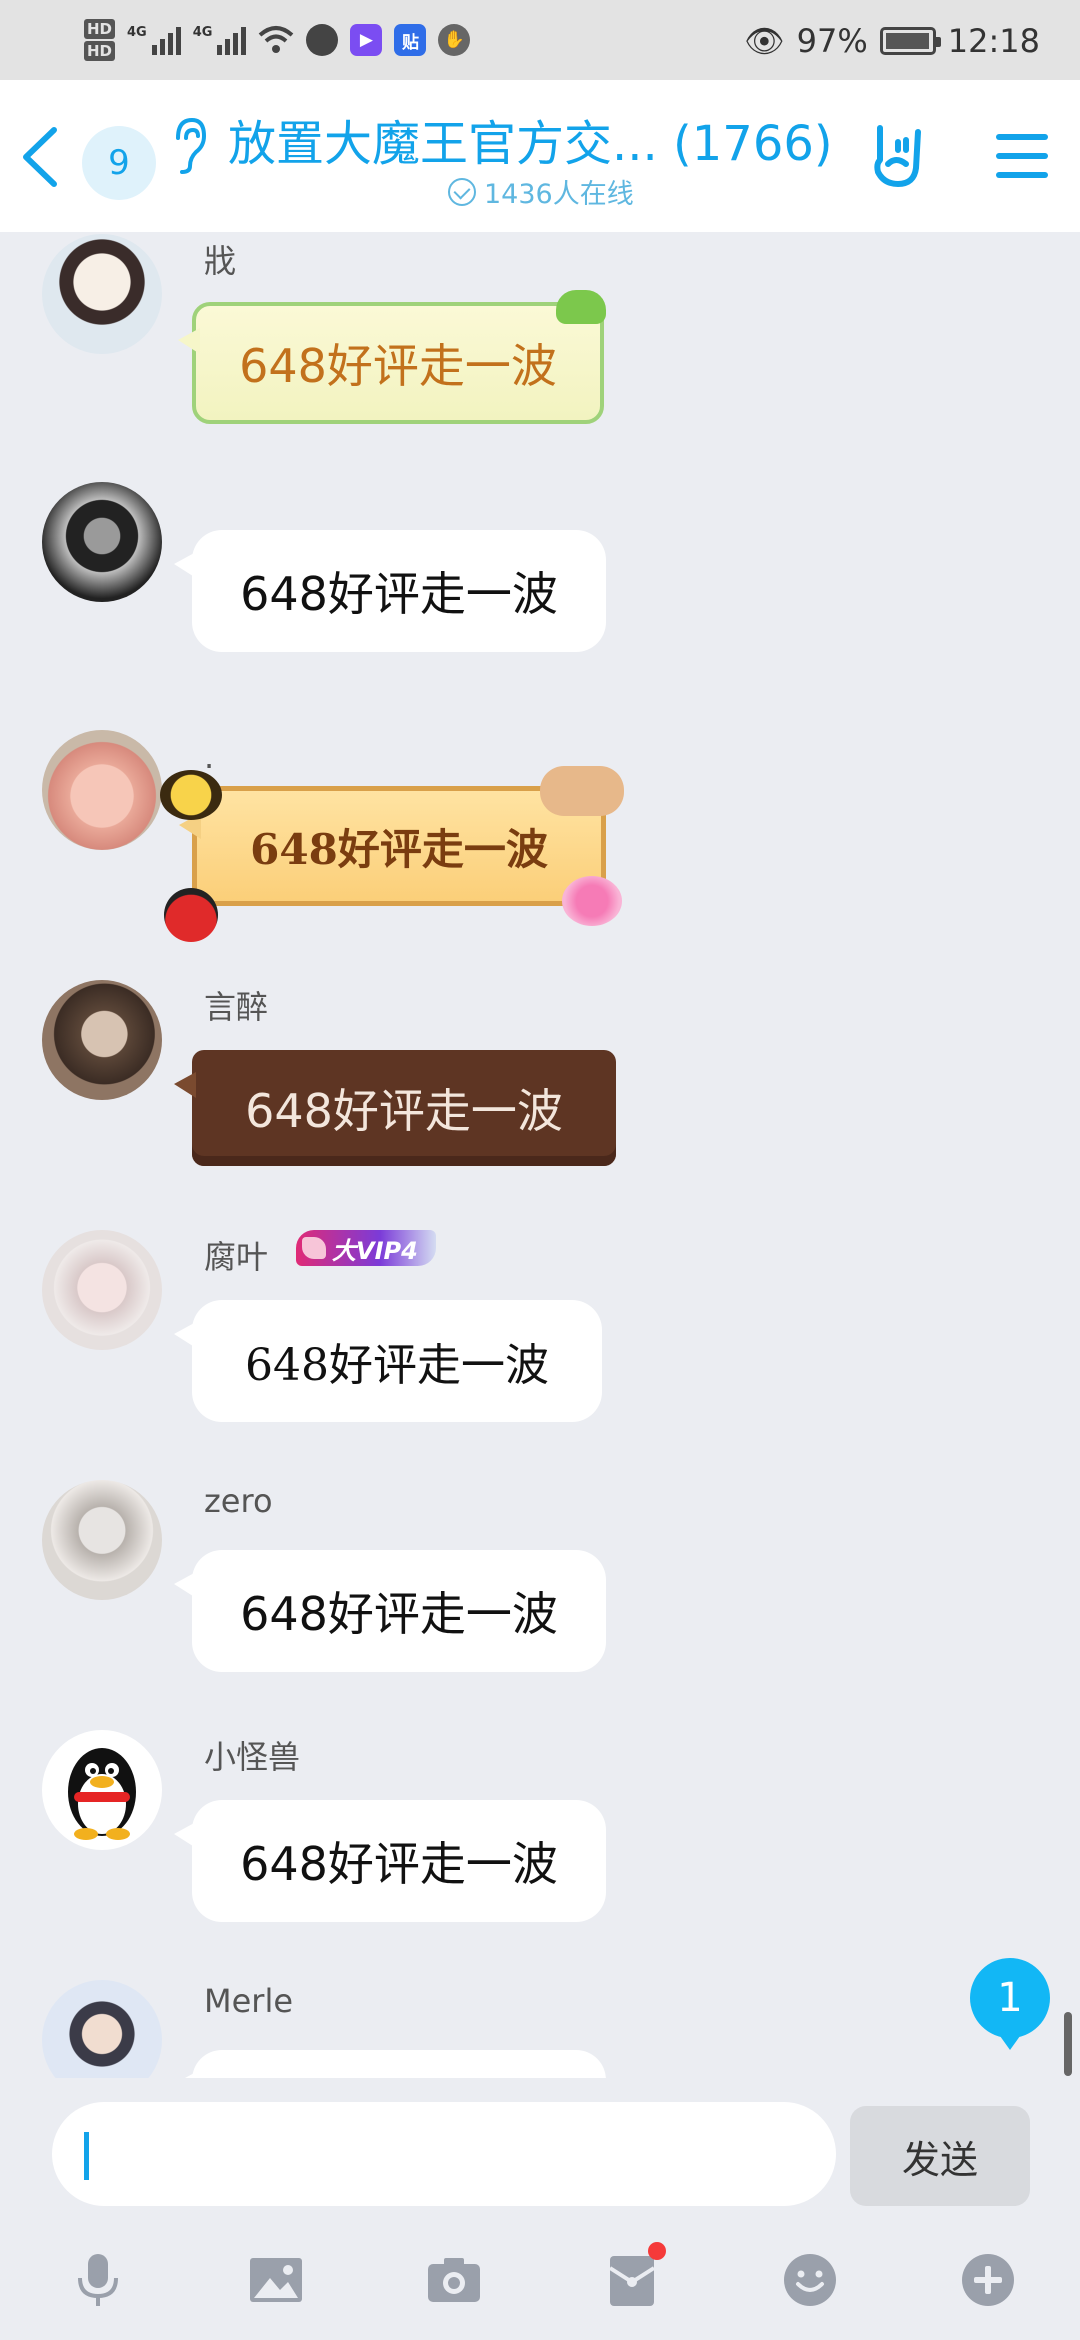 This screenshot has height=2340, width=1080. I want to click on battery-percent: 97%, so click(832, 41).